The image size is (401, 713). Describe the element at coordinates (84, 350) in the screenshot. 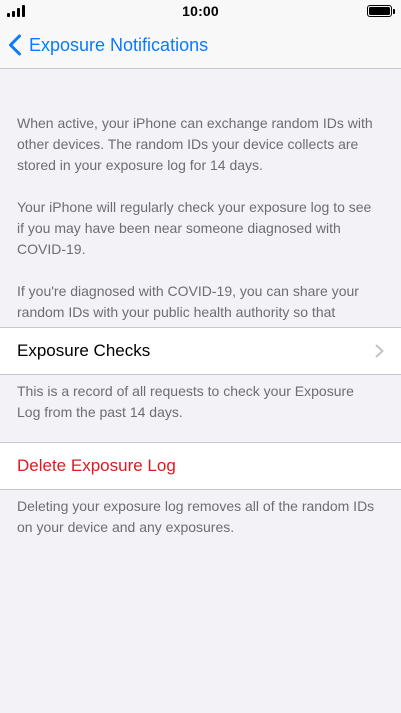

I see `exposure-checks-label: Exposure Checks` at that location.